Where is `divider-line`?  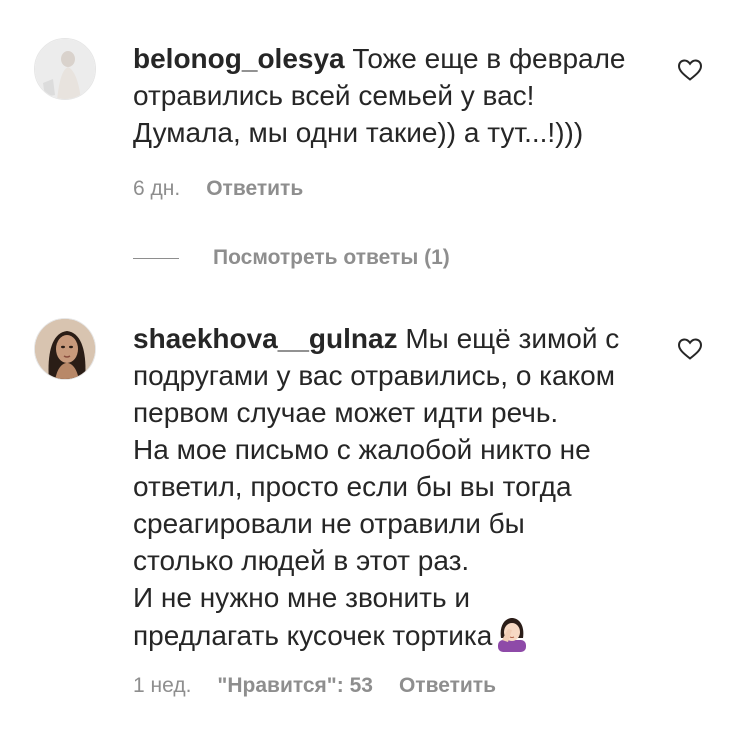 divider-line is located at coordinates (156, 258).